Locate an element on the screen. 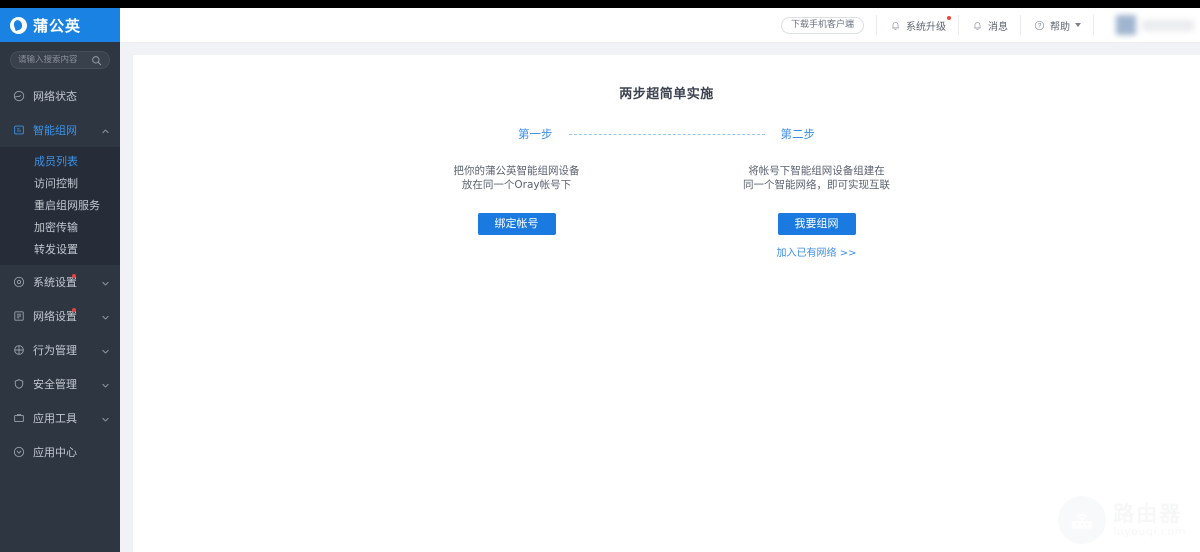 This screenshot has height=552, width=1200. system-upgrade-button: 系统升级 is located at coordinates (920, 24).